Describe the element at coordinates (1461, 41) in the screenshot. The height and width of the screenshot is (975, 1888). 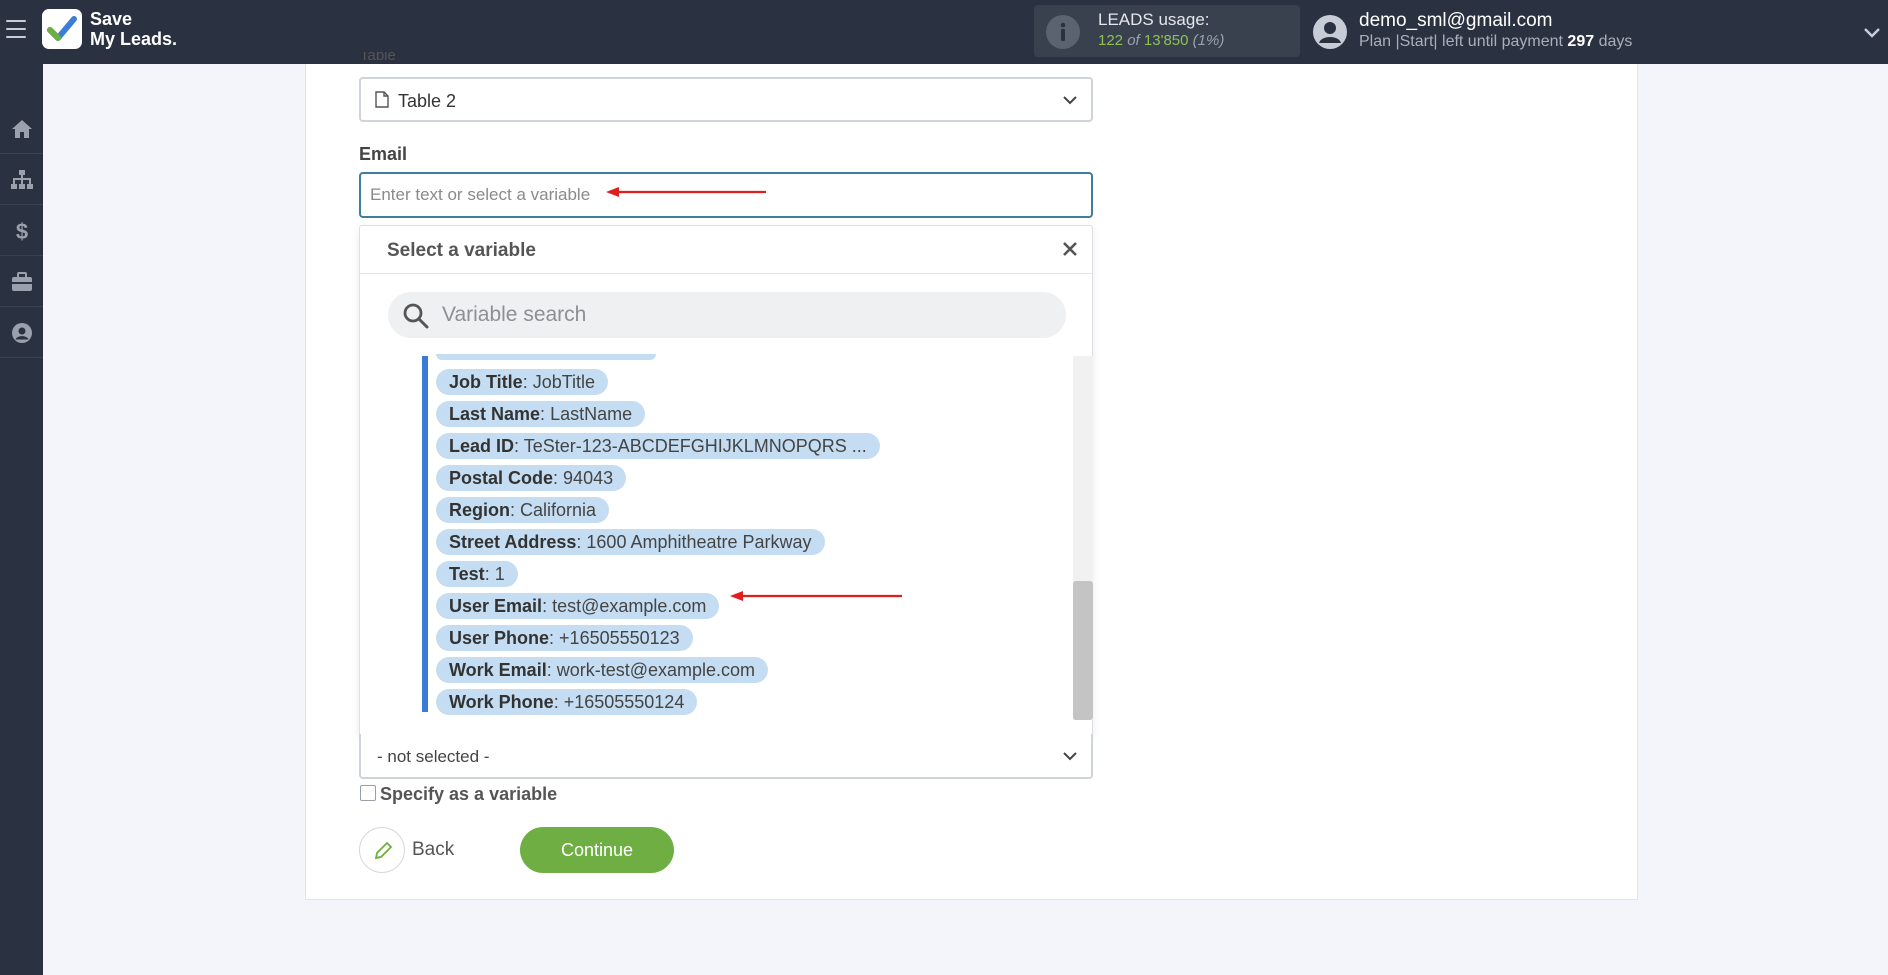
I see `plan-prefix: Plan |Start| left until payment` at that location.